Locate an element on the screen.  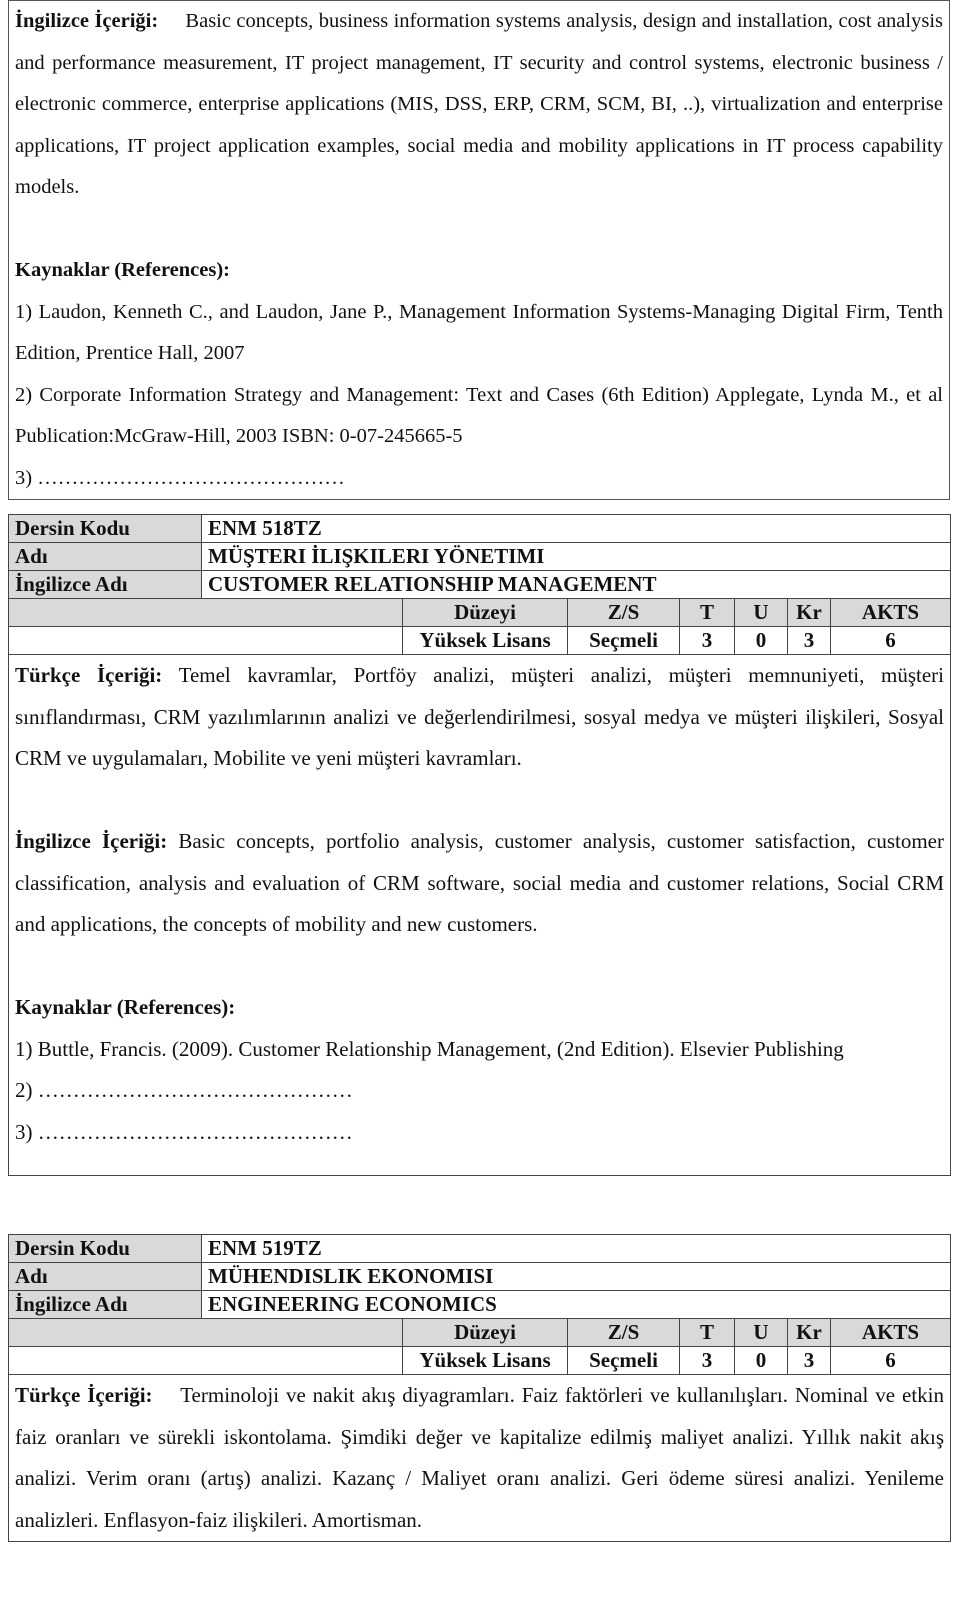
course-code-row: Dersin Kodu ENM 518TZ is located at coordinates (479, 528).